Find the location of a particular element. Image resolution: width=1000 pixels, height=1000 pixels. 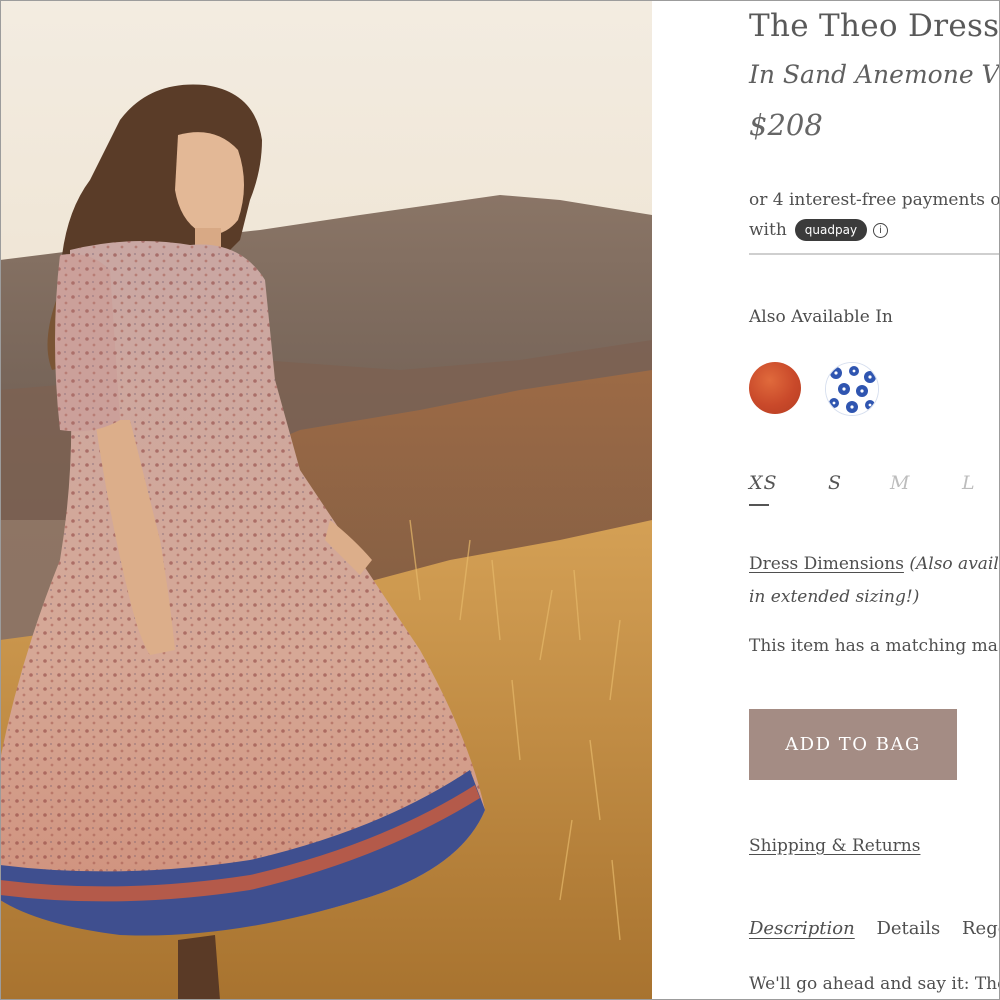

info-icon: i is located at coordinates (881, 230).